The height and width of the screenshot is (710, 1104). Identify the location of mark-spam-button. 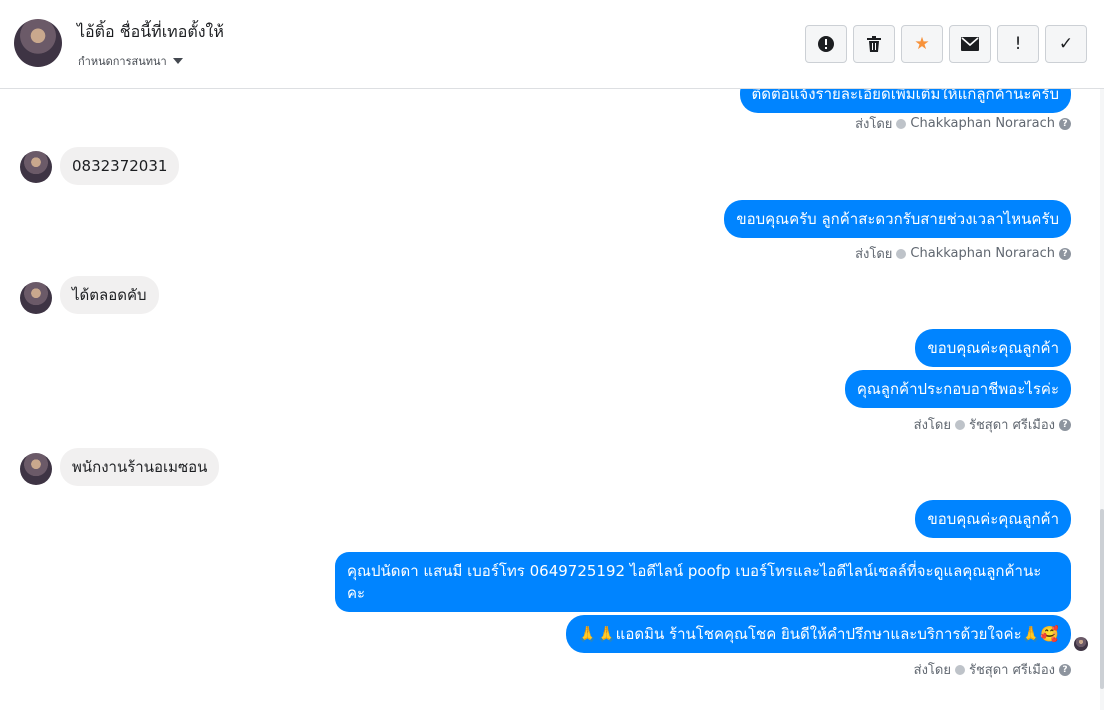
(826, 44).